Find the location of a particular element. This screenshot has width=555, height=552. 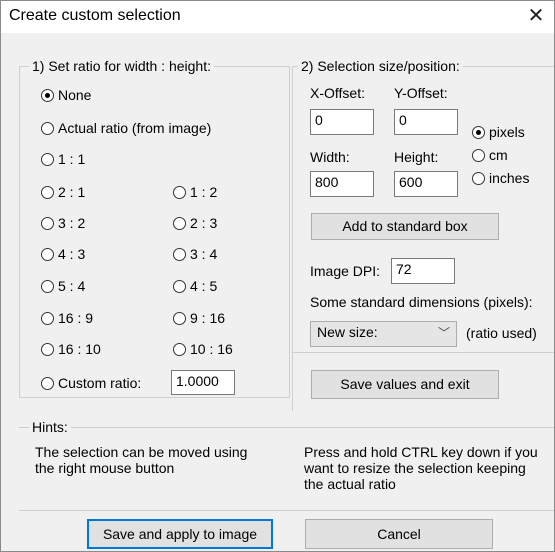

radio-ratio-9-16: 9 : 16 is located at coordinates (199, 318).